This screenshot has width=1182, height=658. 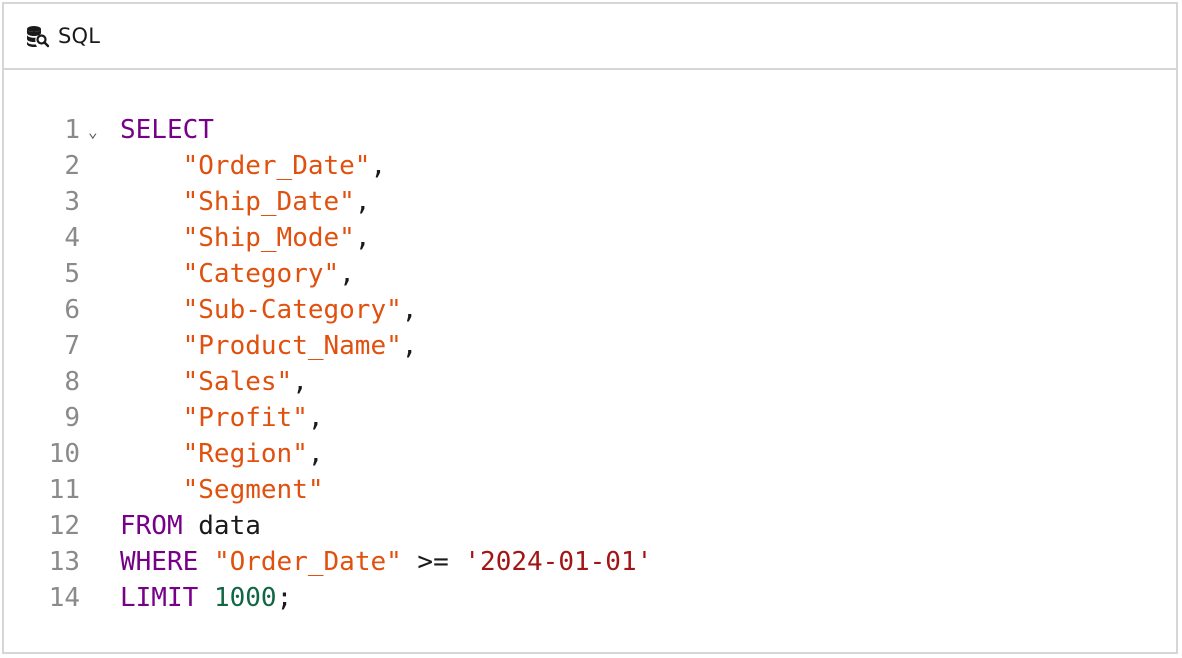 What do you see at coordinates (590, 238) in the screenshot?
I see `code-line: 4 "Ship_Mode",` at bounding box center [590, 238].